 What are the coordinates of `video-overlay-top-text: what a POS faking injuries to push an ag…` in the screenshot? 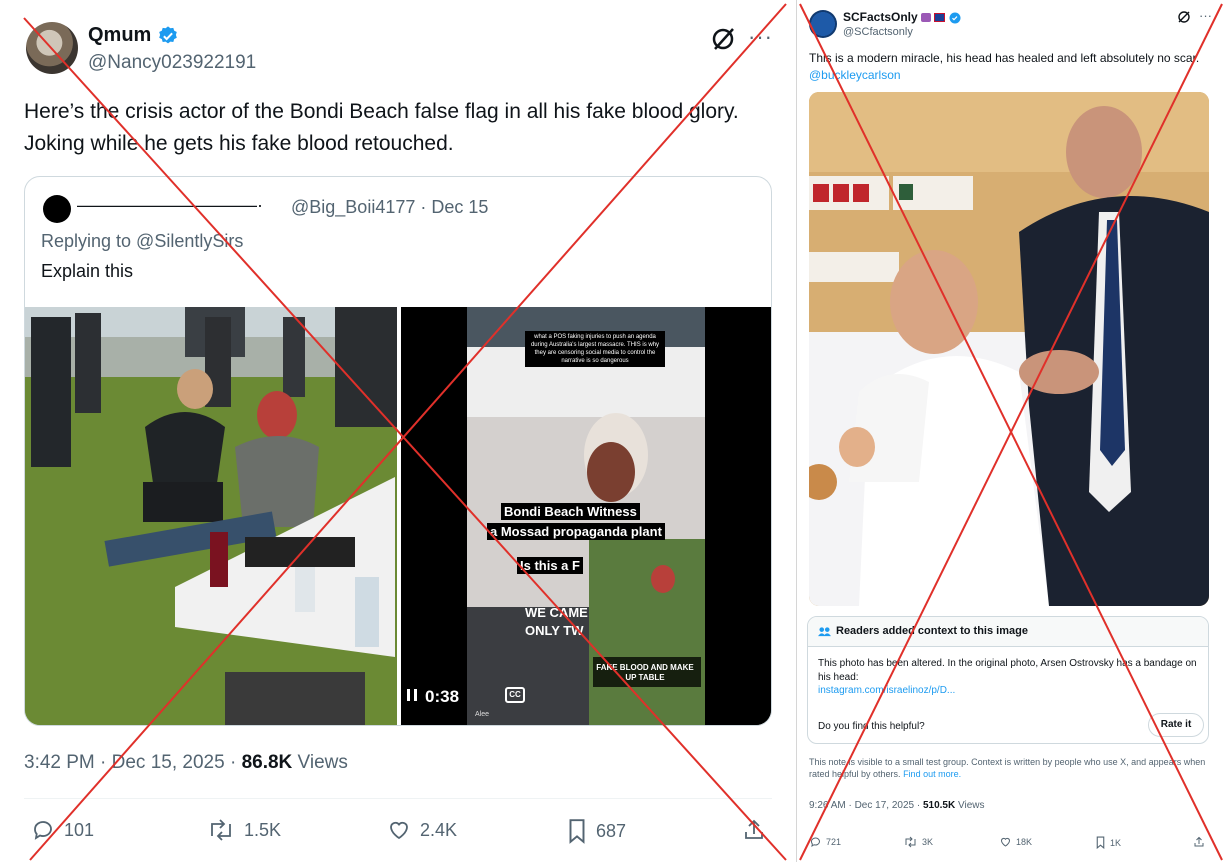 It's located at (595, 349).